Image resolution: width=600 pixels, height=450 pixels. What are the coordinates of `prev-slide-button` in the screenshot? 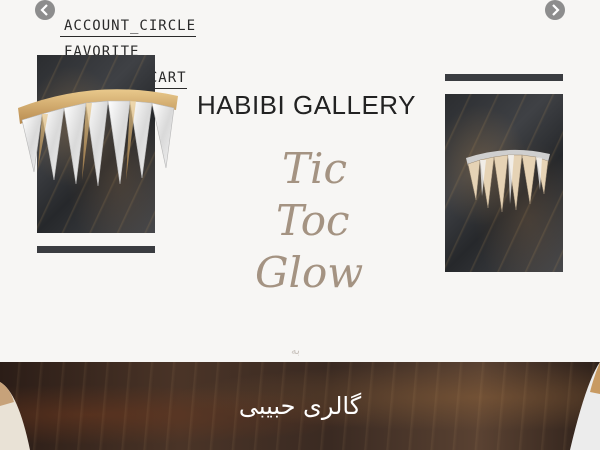 It's located at (45, 10).